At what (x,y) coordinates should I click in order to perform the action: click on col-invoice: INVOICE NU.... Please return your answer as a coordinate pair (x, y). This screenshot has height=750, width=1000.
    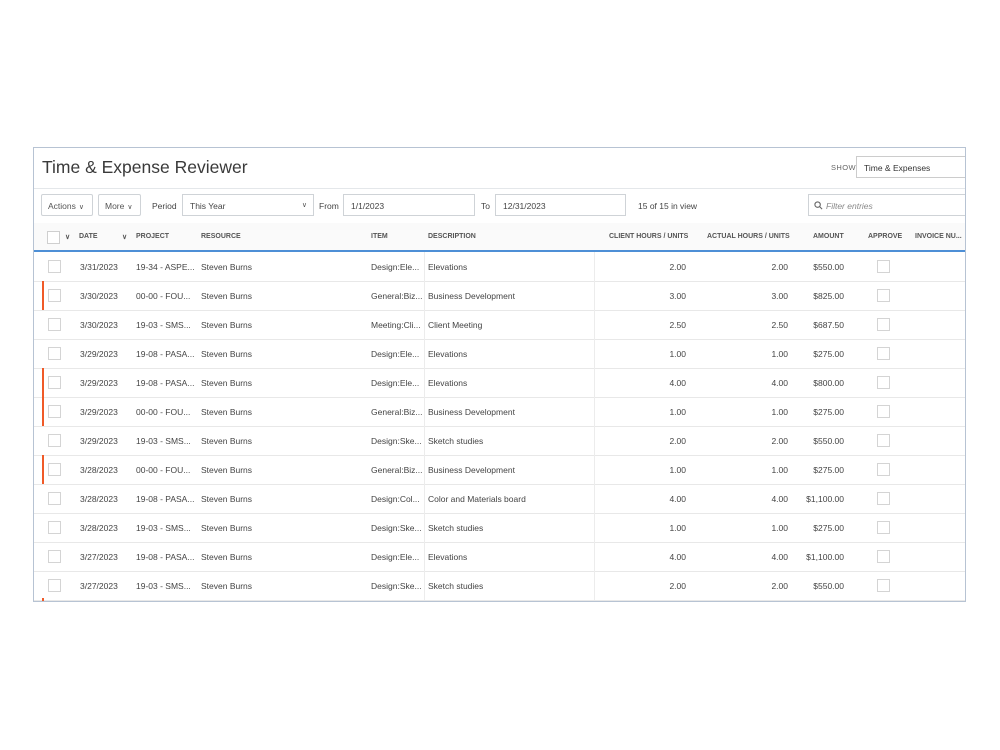
    Looking at the image, I should click on (938, 236).